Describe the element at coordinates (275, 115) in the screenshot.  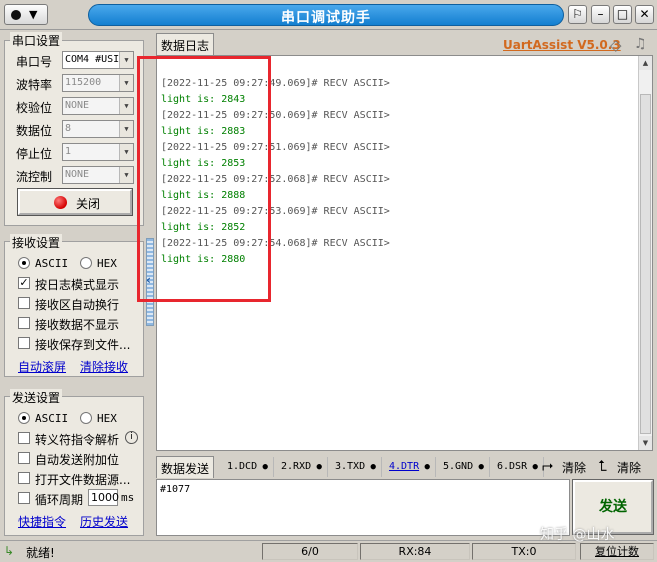
I see `log-header-line: [2022-11-25 09:27:50.069]# RECV ASCII>` at that location.